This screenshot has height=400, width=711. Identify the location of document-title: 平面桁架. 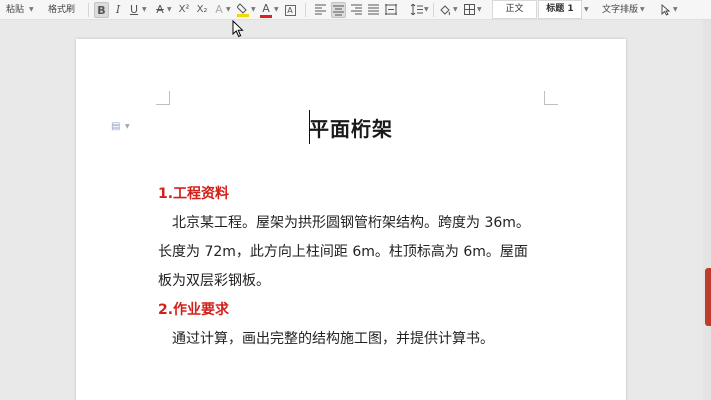
(351, 129).